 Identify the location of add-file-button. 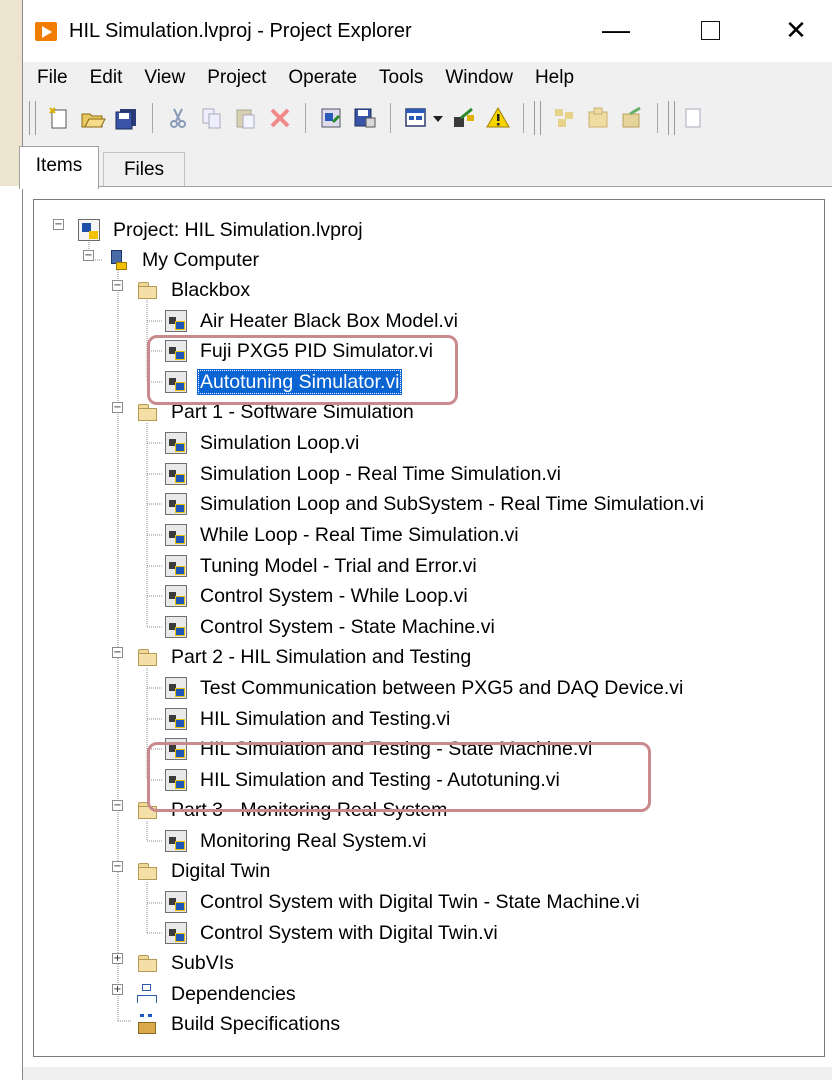
(331, 118).